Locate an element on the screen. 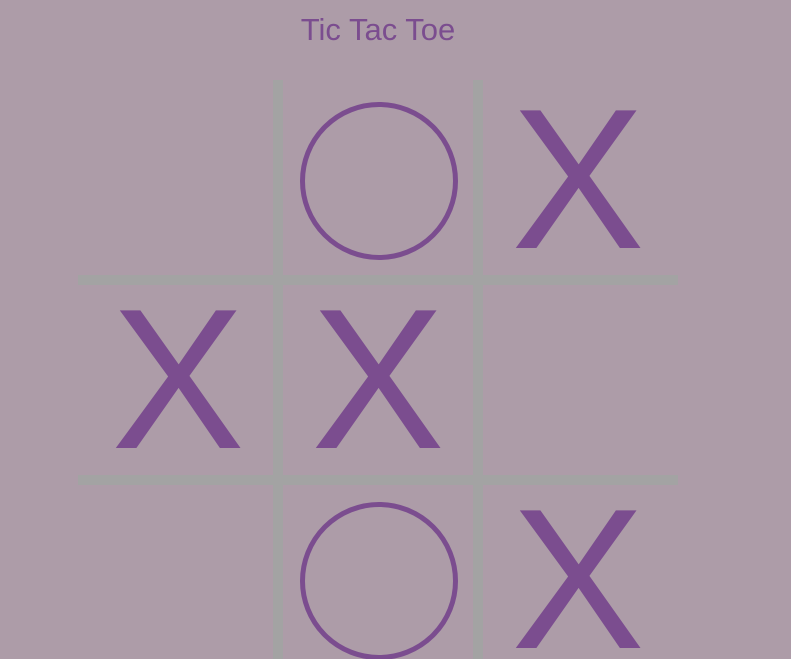 This screenshot has height=659, width=791. board-cell-2-1: X is located at coordinates (178, 380).